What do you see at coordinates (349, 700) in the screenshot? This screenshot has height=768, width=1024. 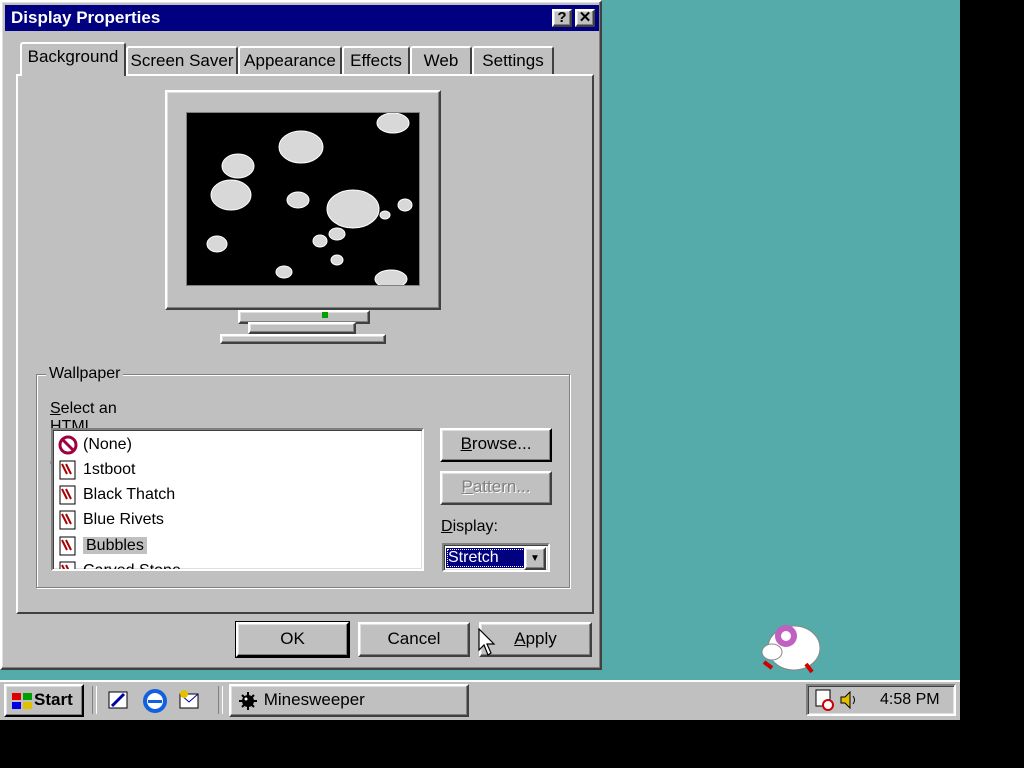 I see `taskbar-item-minesweeper: Minesweeper` at bounding box center [349, 700].